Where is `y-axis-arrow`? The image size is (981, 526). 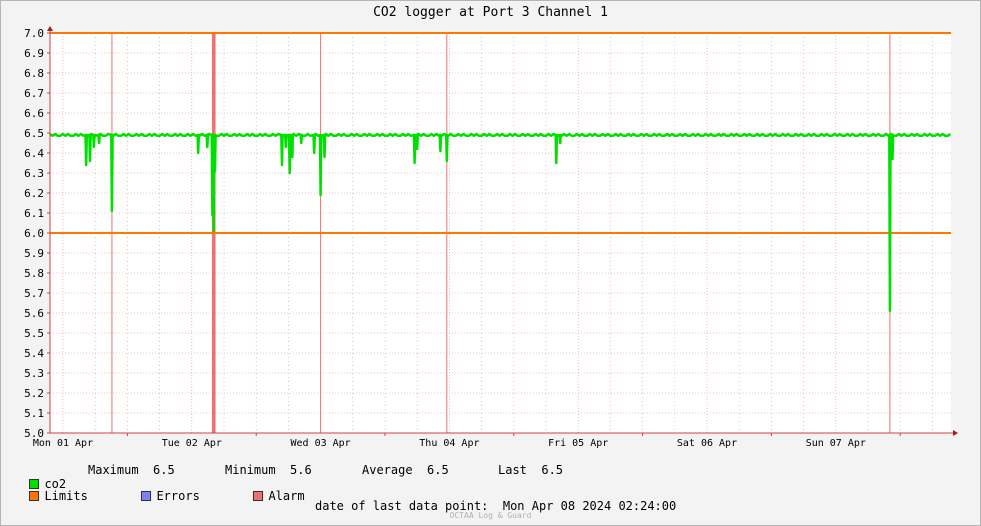 y-axis-arrow is located at coordinates (50, 28).